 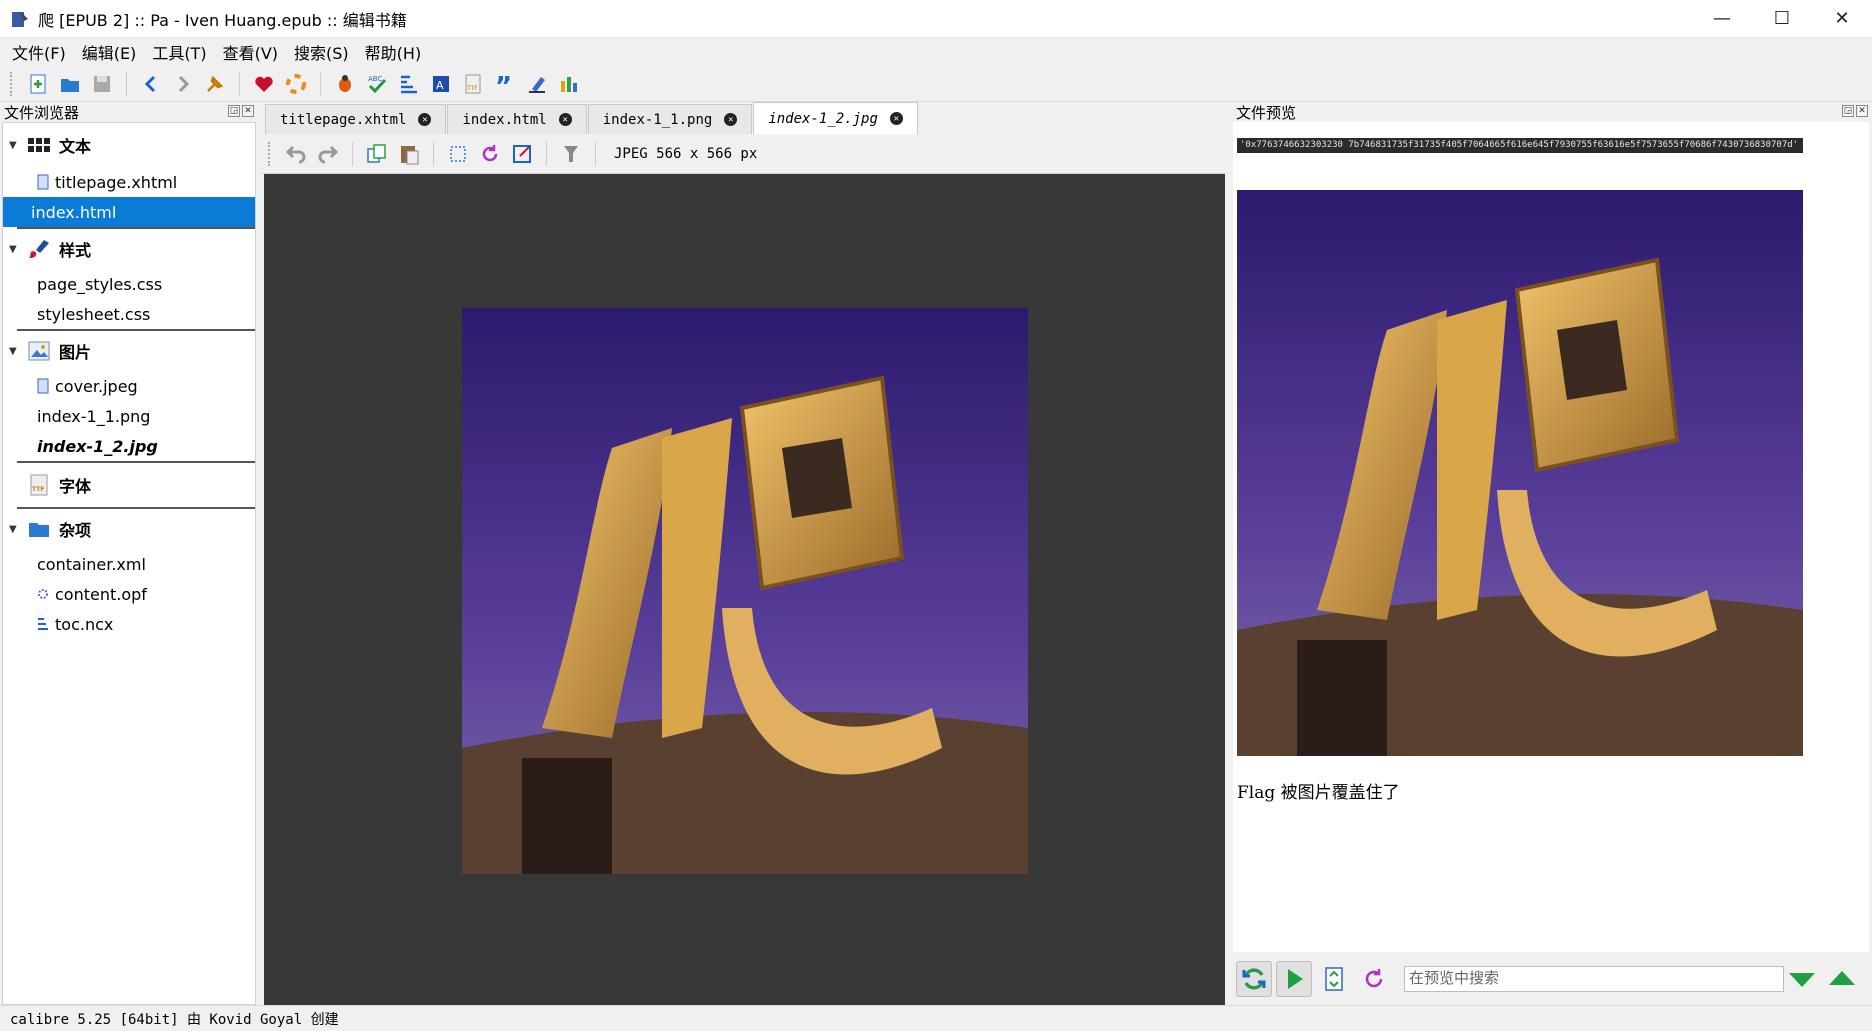 I want to click on tab-label: index-1_1.png, so click(x=657, y=119).